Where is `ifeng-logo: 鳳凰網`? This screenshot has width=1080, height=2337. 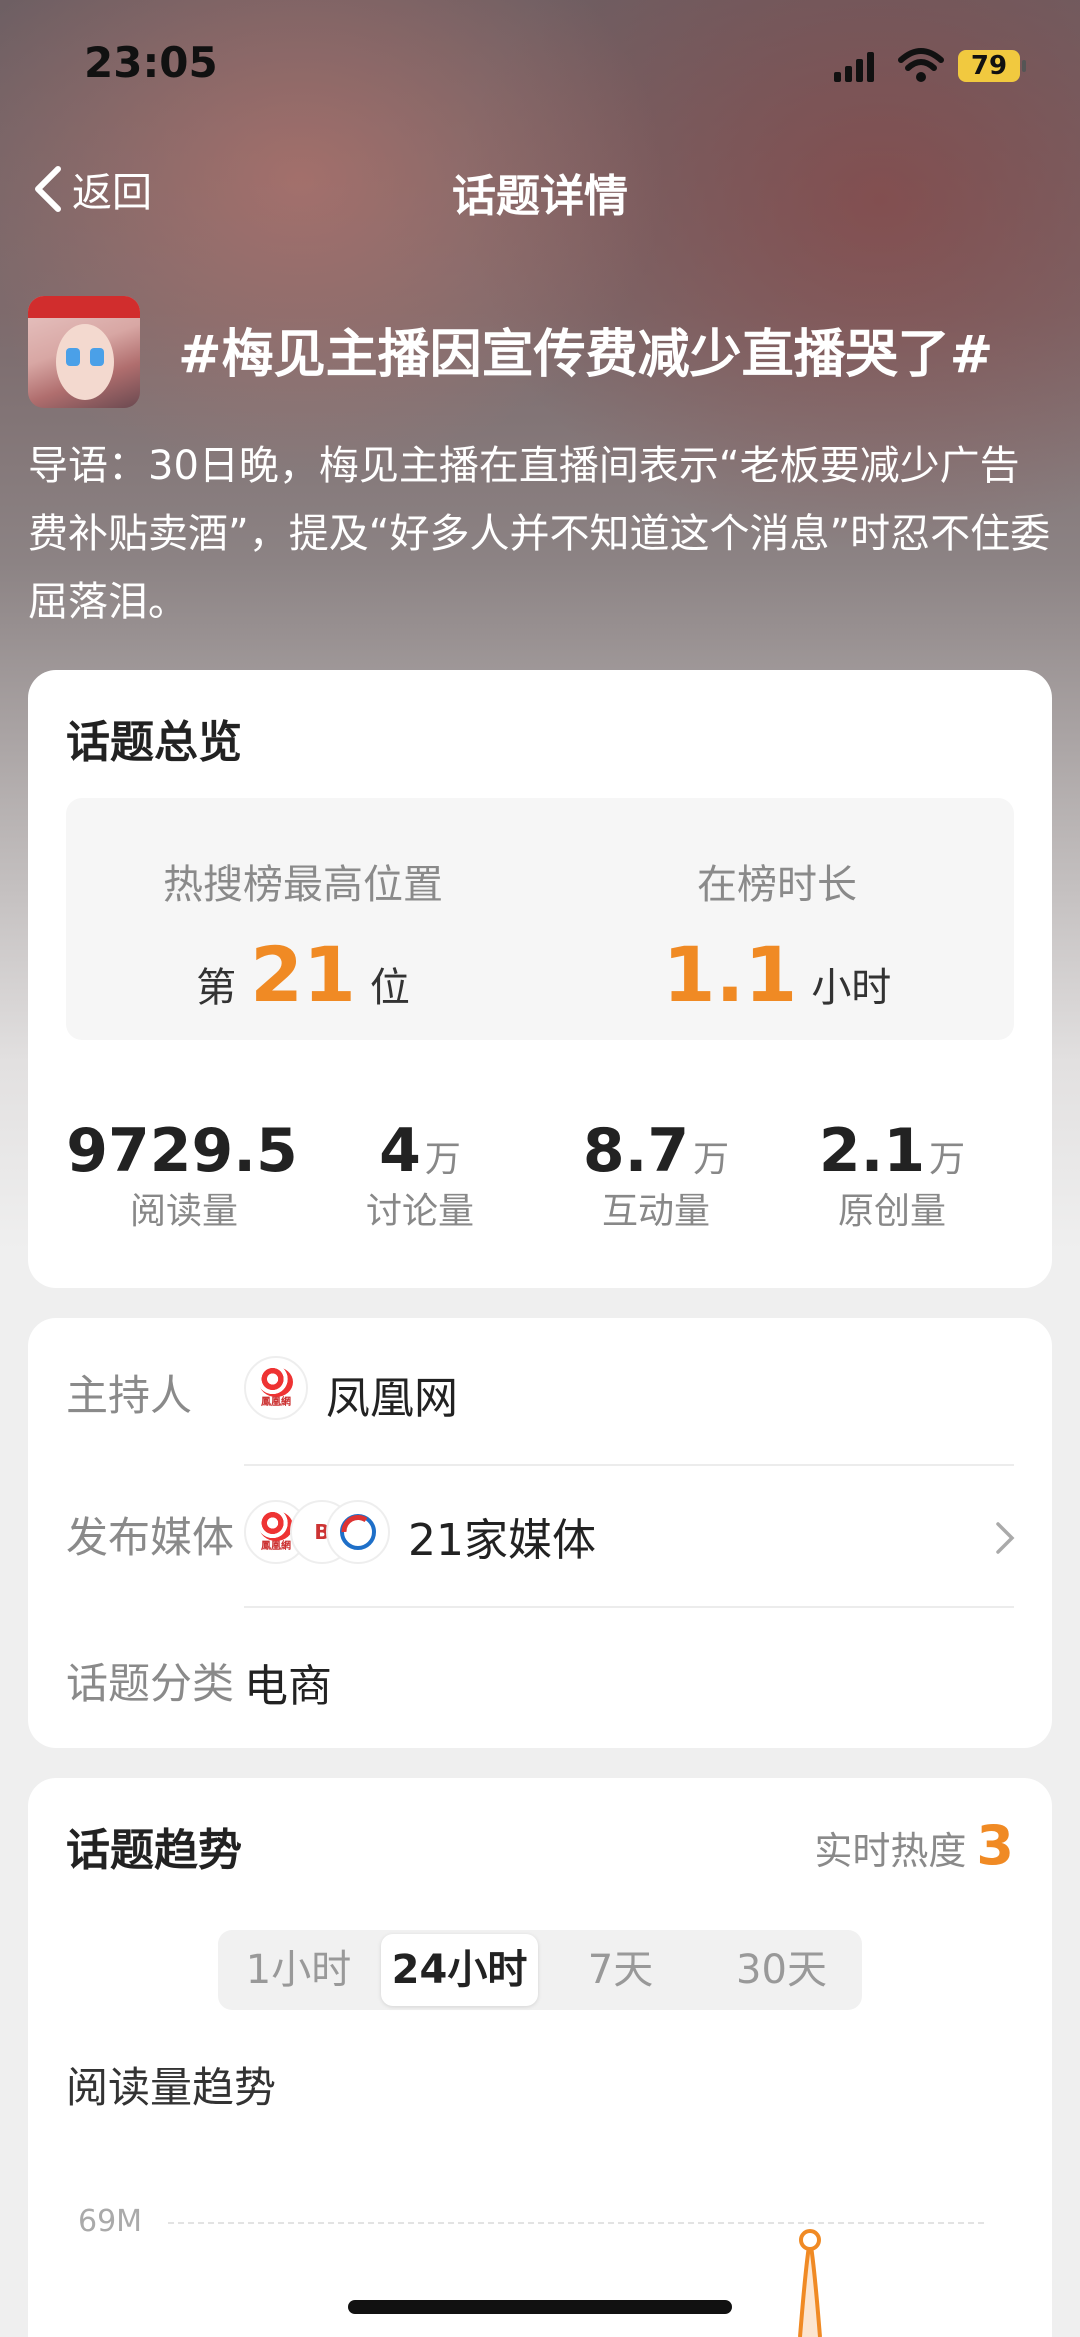 ifeng-logo: 鳳凰網 is located at coordinates (276, 1388).